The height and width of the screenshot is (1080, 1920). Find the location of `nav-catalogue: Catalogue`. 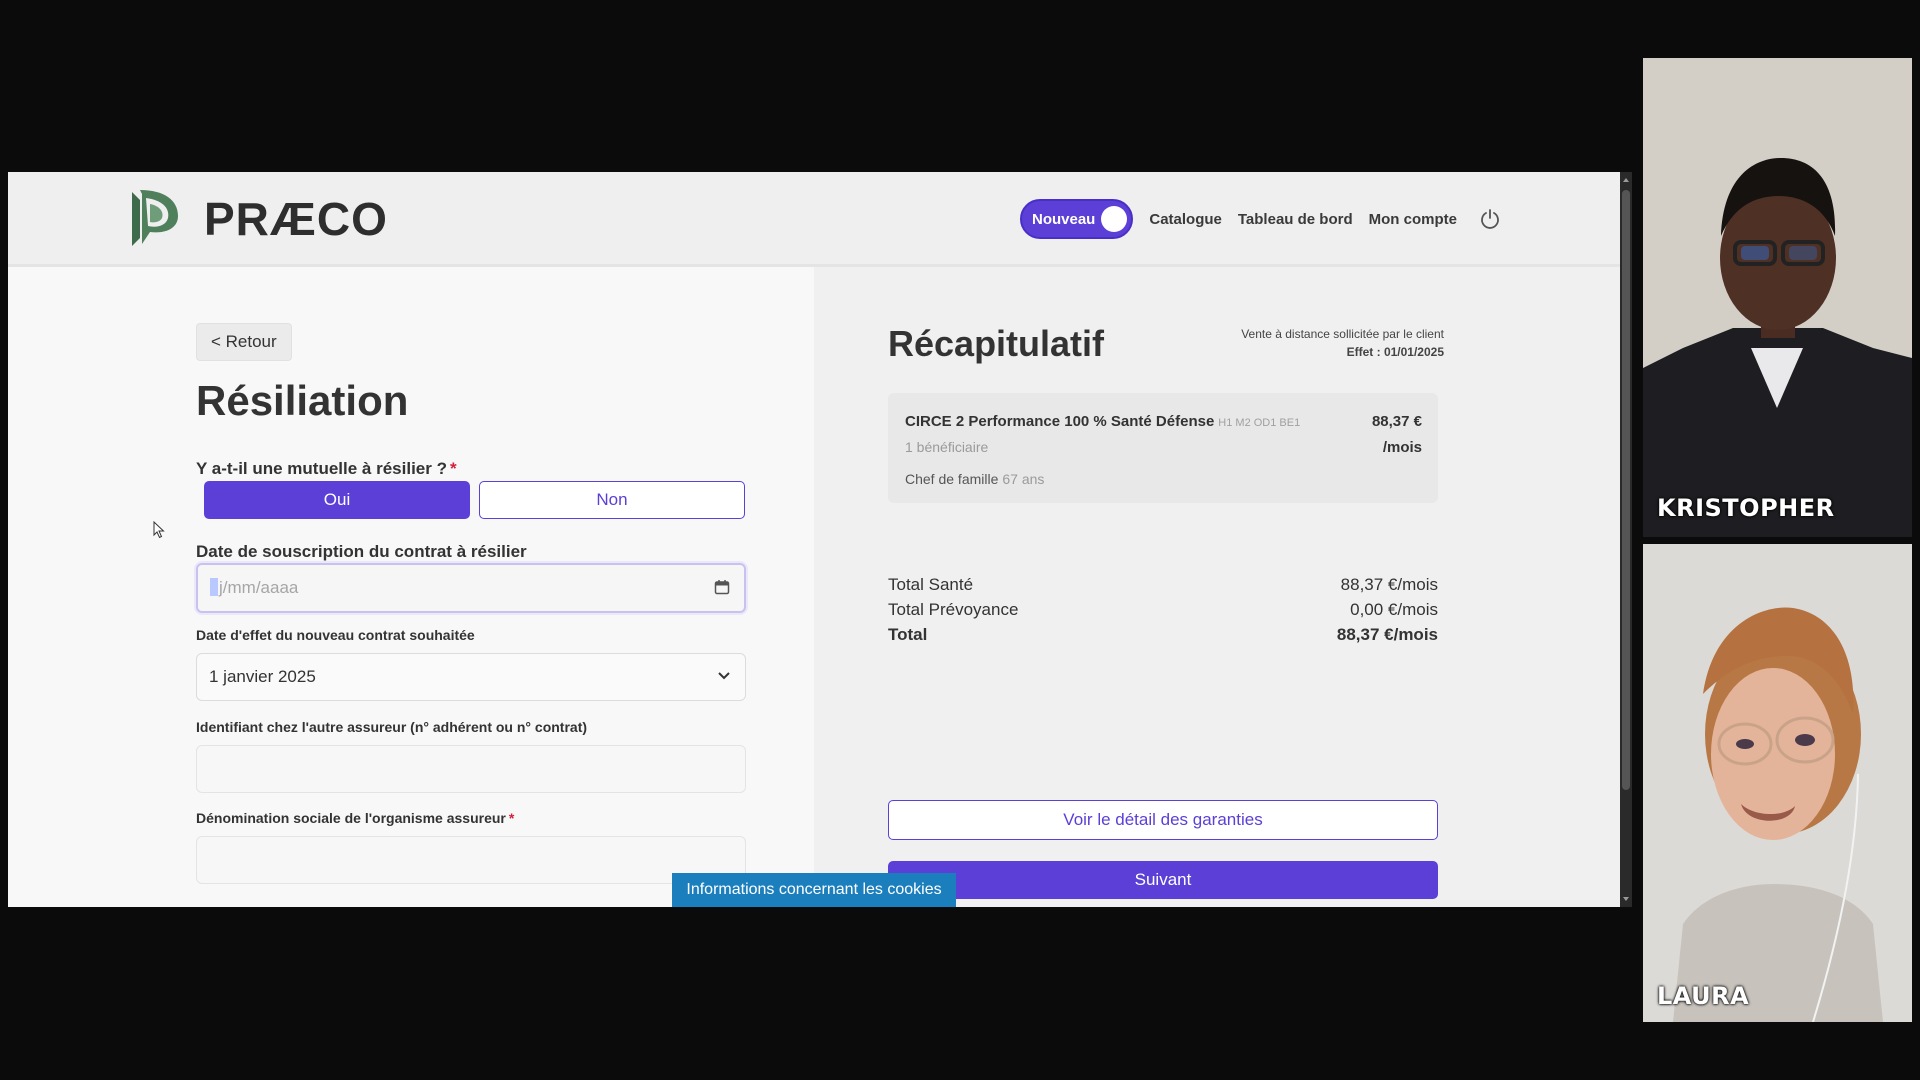

nav-catalogue: Catalogue is located at coordinates (1185, 219).